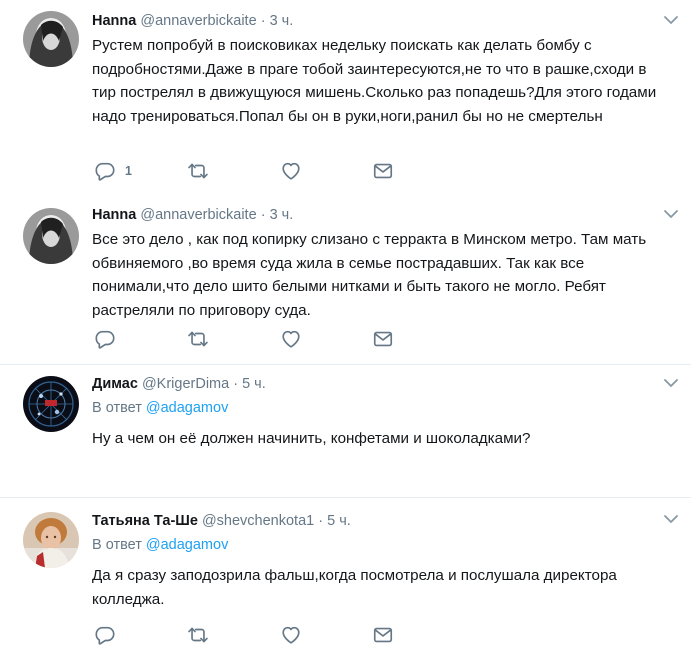 The width and height of the screenshot is (699, 657). What do you see at coordinates (258, 521) in the screenshot?
I see `author-handle: @shevchenkota1` at bounding box center [258, 521].